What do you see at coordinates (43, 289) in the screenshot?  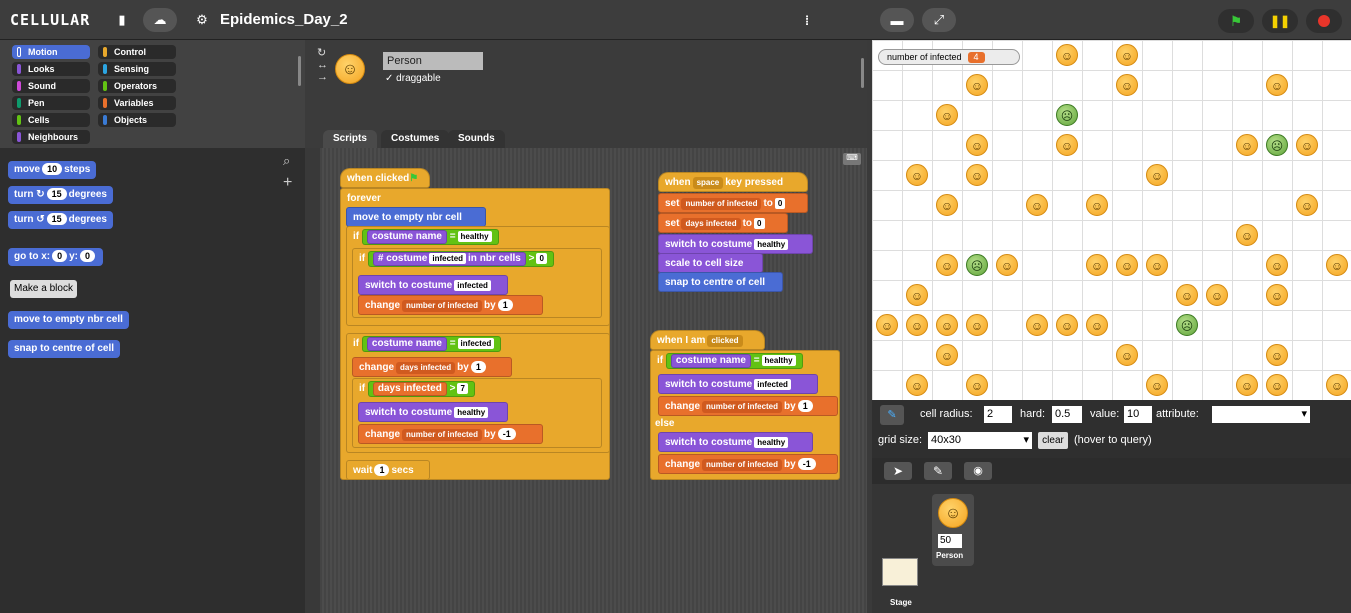 I see `make-a-block-button: Make a block` at bounding box center [43, 289].